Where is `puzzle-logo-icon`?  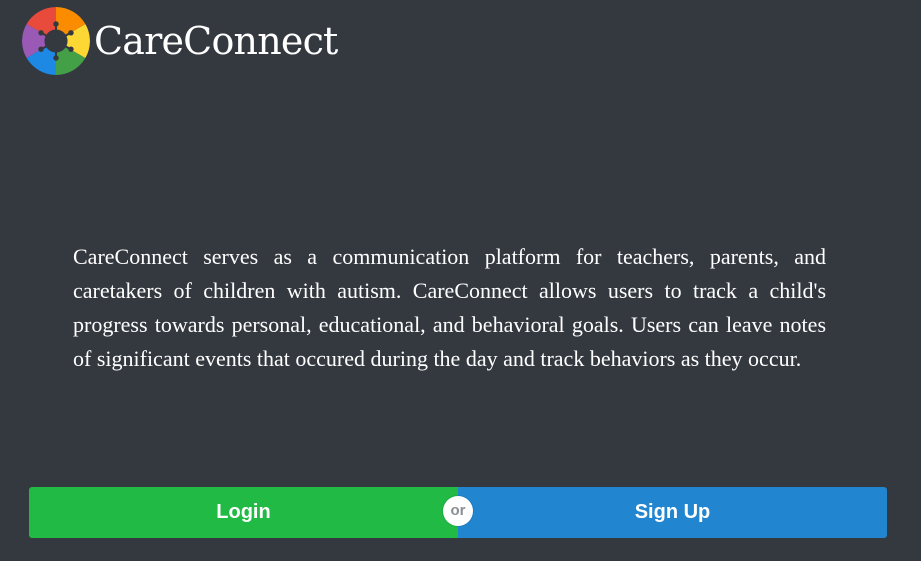 puzzle-logo-icon is located at coordinates (56, 41).